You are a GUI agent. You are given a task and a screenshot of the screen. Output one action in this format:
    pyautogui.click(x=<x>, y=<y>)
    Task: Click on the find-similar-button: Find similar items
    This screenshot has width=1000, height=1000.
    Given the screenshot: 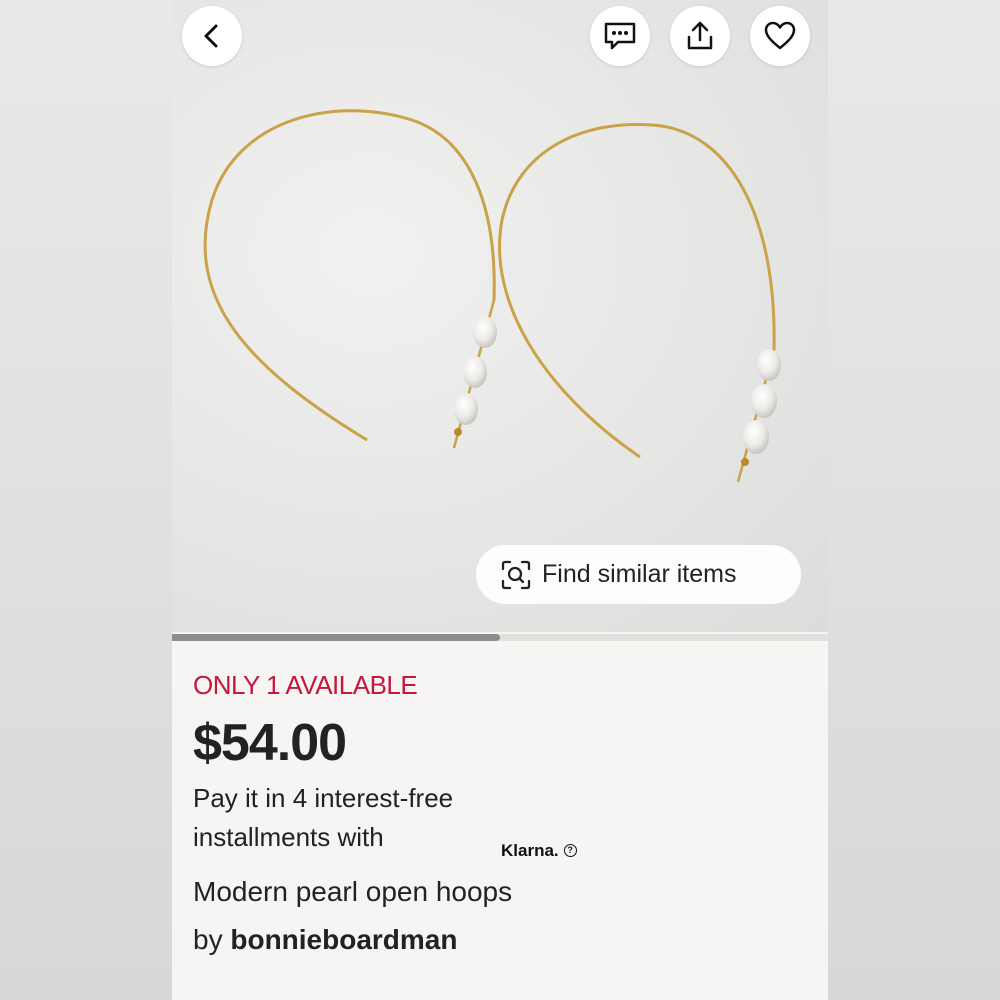 What is the action you would take?
    pyautogui.click(x=638, y=574)
    